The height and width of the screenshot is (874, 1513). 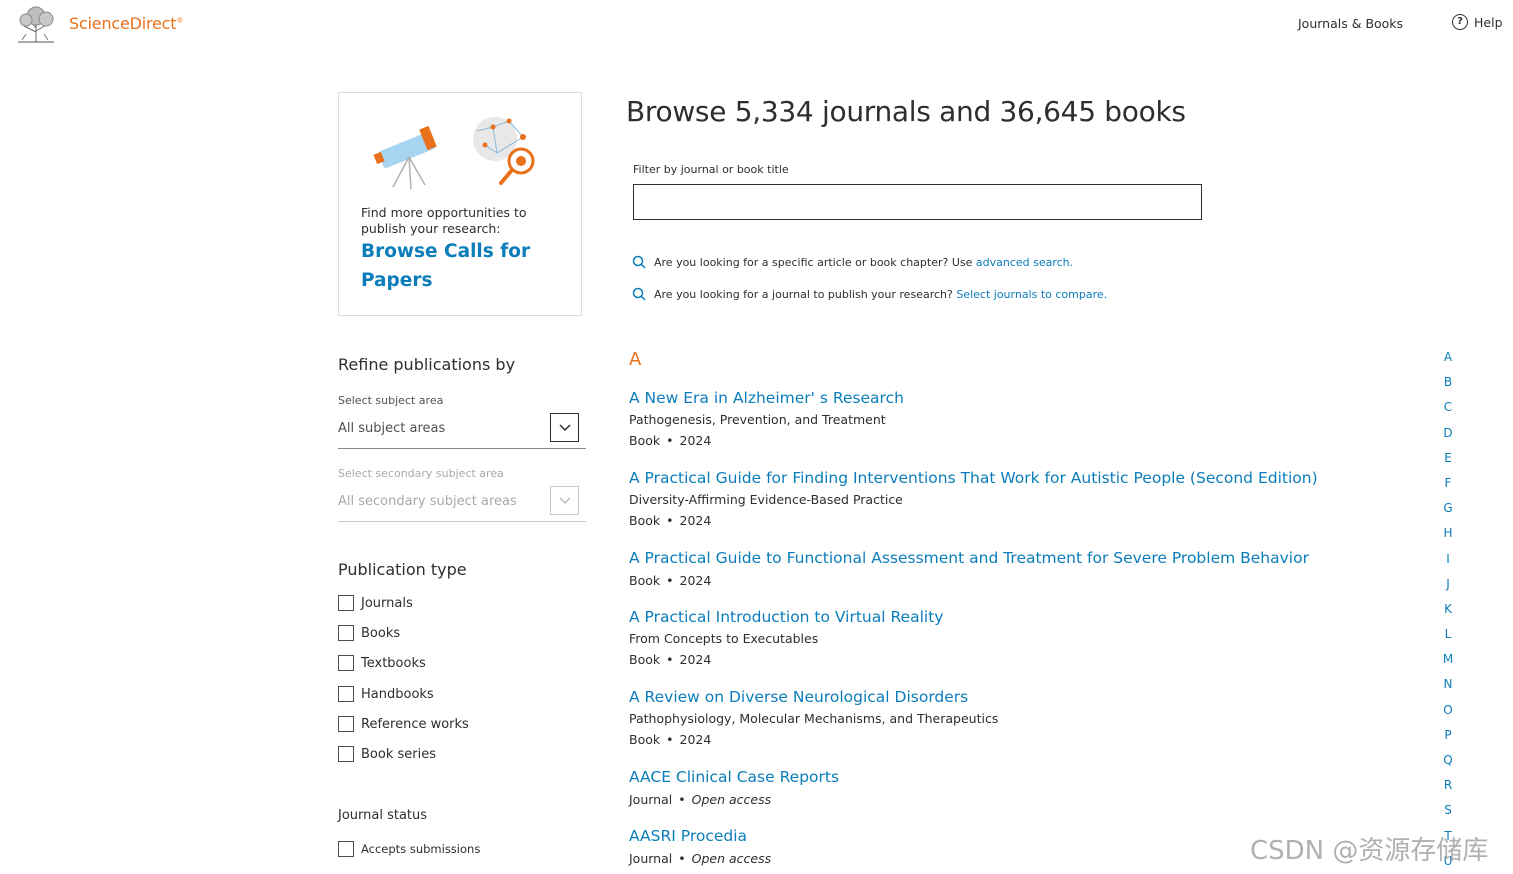 I want to click on brand-name: ScienceDirect®, so click(x=126, y=23).